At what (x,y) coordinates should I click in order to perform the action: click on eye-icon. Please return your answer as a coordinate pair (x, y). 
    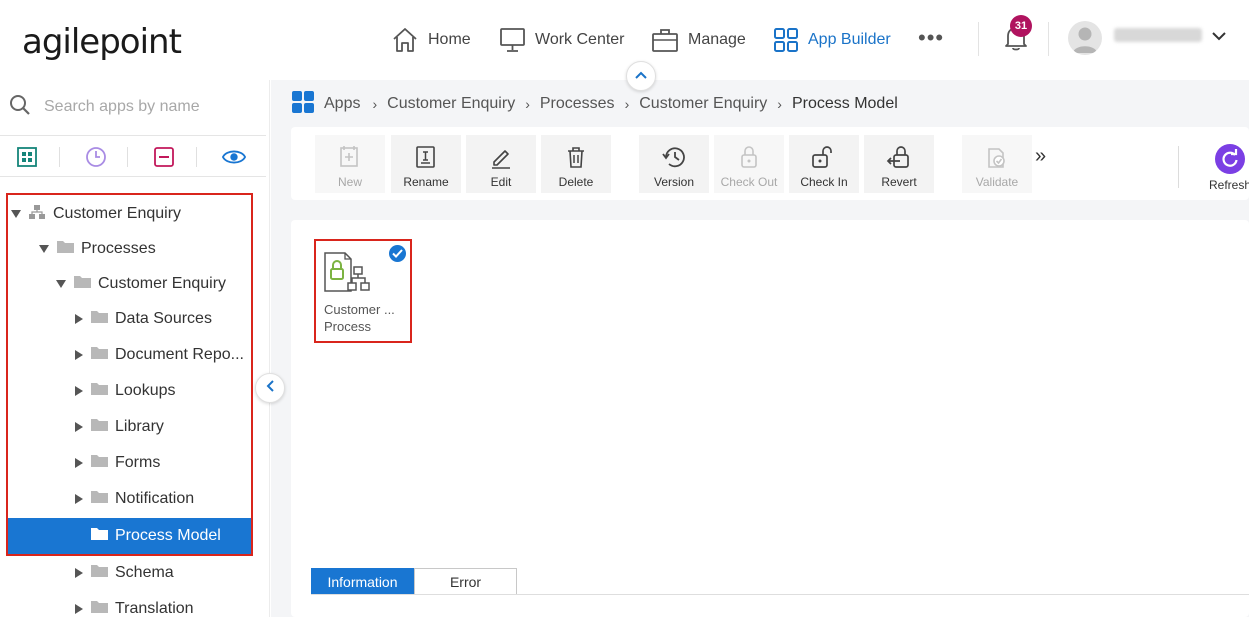
    Looking at the image, I should click on (234, 157).